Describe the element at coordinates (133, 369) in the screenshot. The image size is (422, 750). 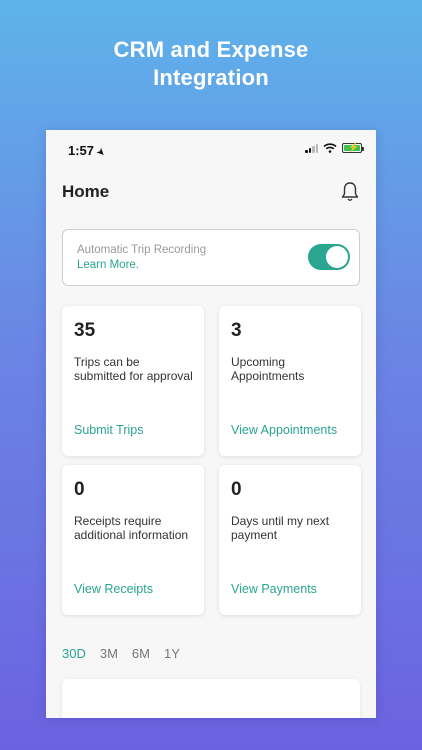
I see `trips-description: Trips can be submitted for approval` at that location.